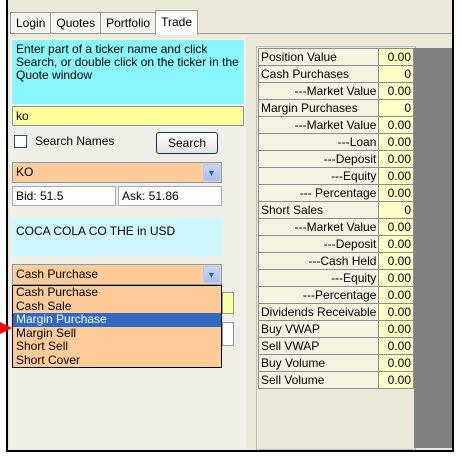 Image resolution: width=462 pixels, height=458 pixels. I want to click on tab-trade: Trade, so click(177, 22).